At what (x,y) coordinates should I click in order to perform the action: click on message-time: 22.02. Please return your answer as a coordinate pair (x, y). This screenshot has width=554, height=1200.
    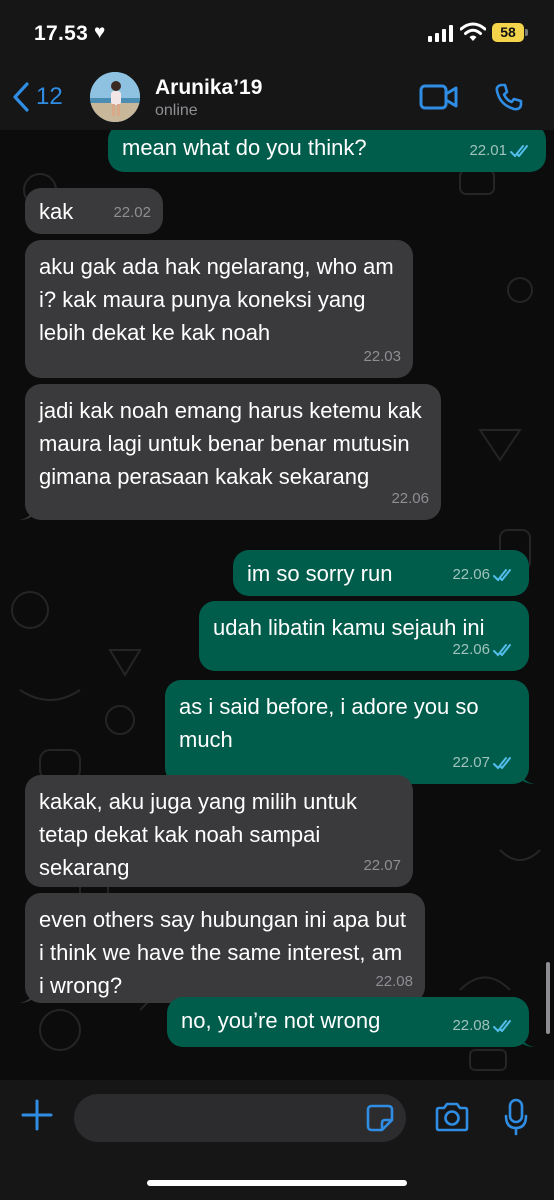
    Looking at the image, I should click on (132, 212).